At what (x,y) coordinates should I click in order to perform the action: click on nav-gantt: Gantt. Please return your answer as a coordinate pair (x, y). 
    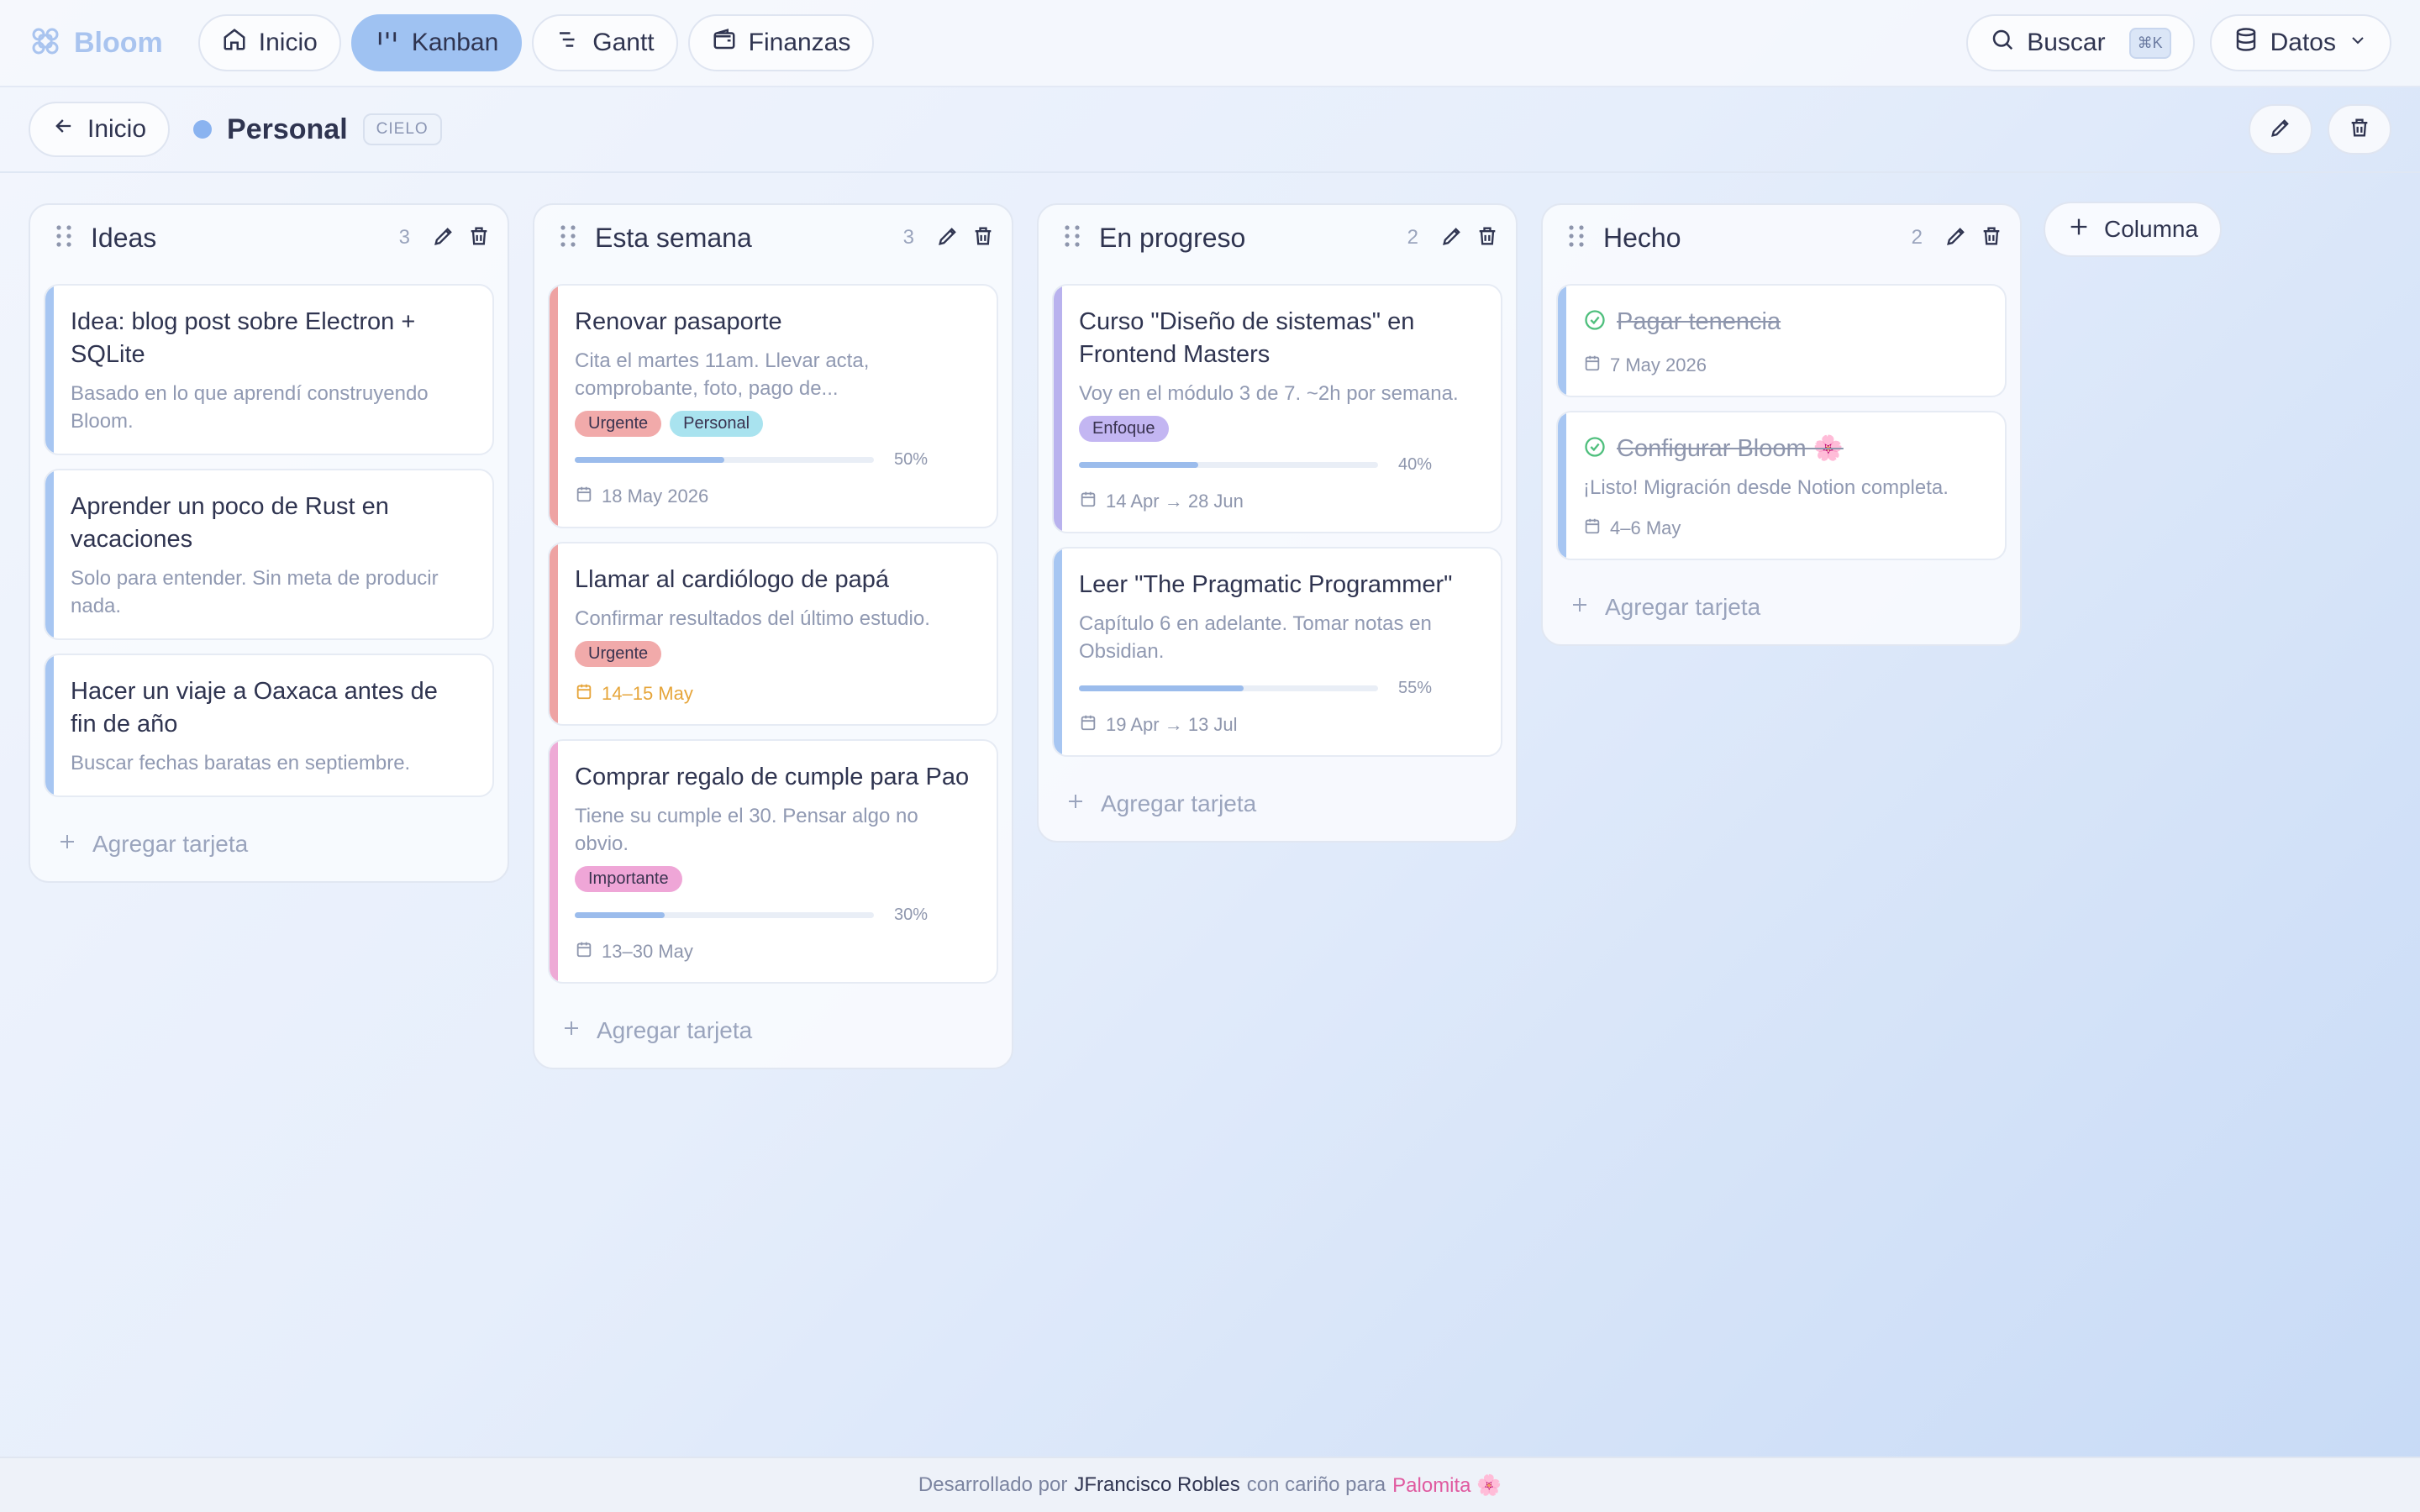
    Looking at the image, I should click on (605, 42).